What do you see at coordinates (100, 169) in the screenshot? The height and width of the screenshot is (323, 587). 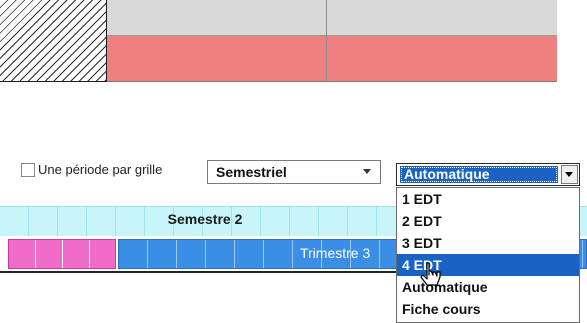 I see `one-period-per-grid-label: Une période par grille` at bounding box center [100, 169].